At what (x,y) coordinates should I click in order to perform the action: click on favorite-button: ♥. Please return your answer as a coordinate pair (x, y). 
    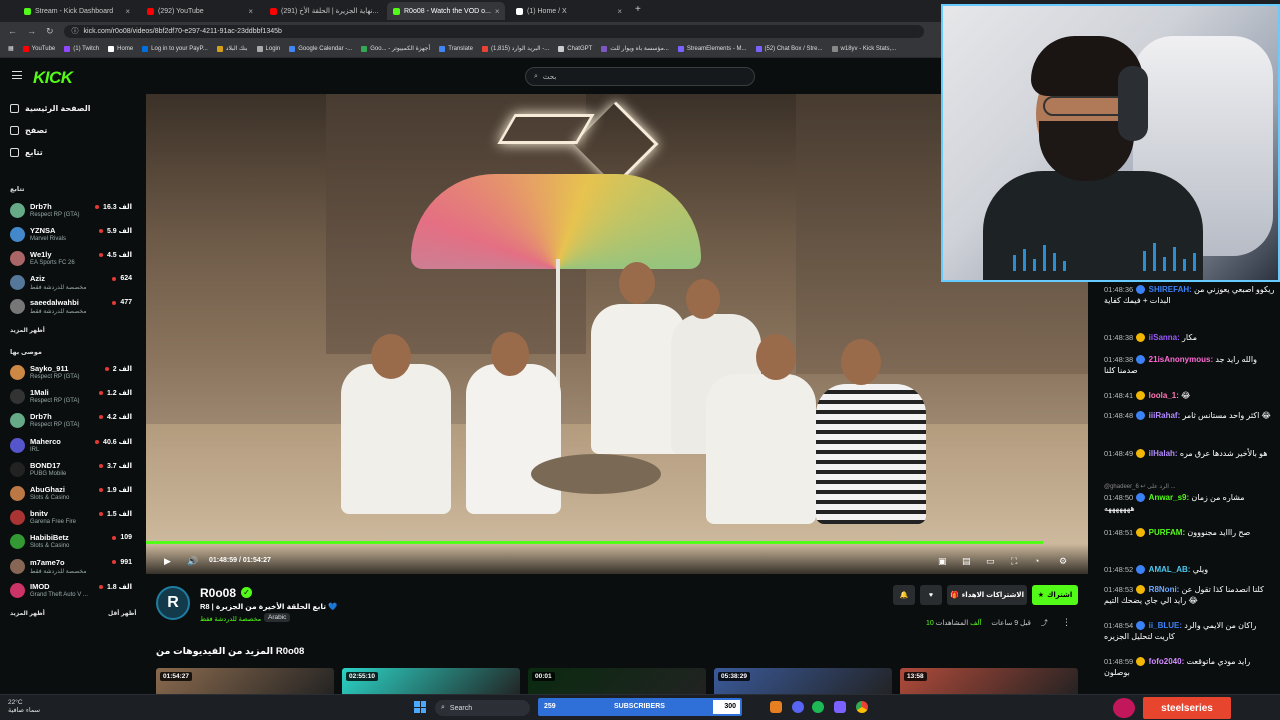
    Looking at the image, I should click on (931, 595).